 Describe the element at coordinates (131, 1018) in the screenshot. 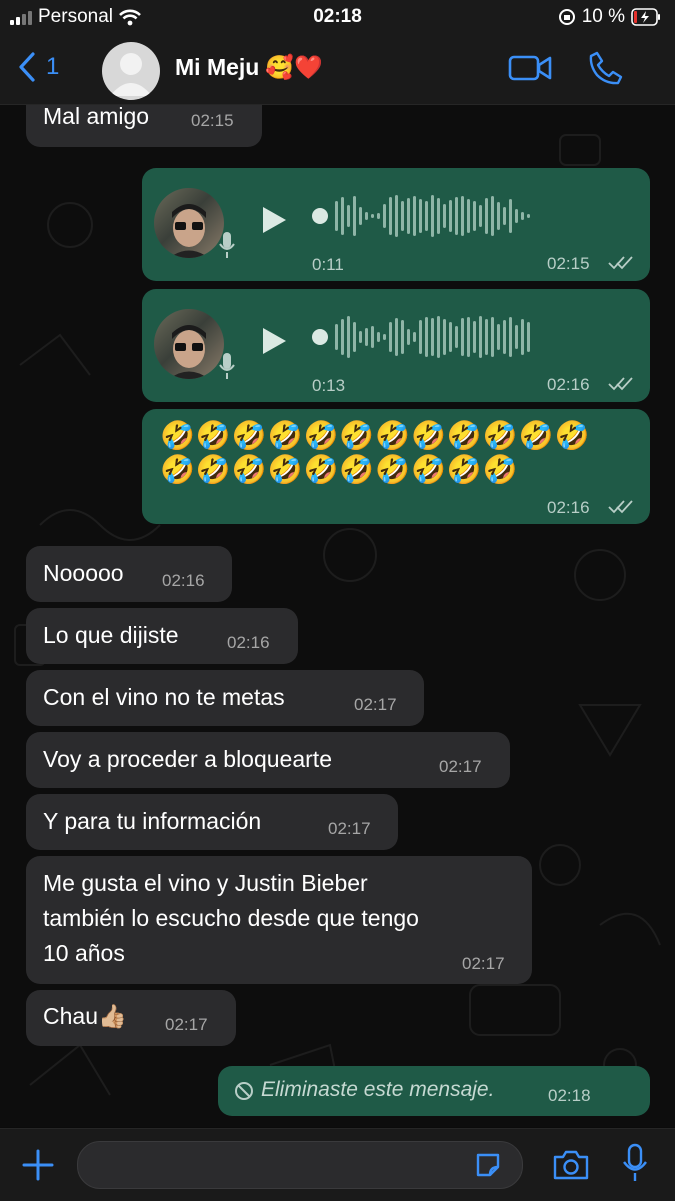

I see `message-incoming: Chau👍🏼 02:17` at that location.